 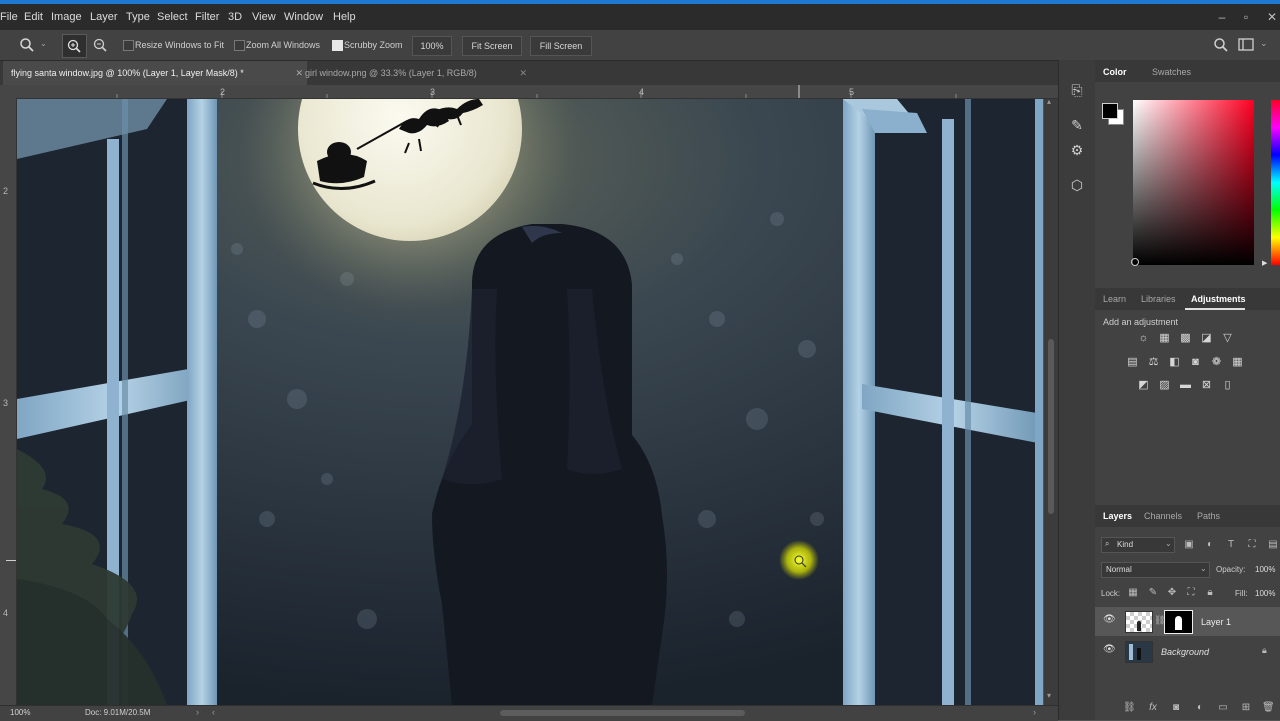 What do you see at coordinates (20, 712) in the screenshot?
I see `status-zoom: 100%` at bounding box center [20, 712].